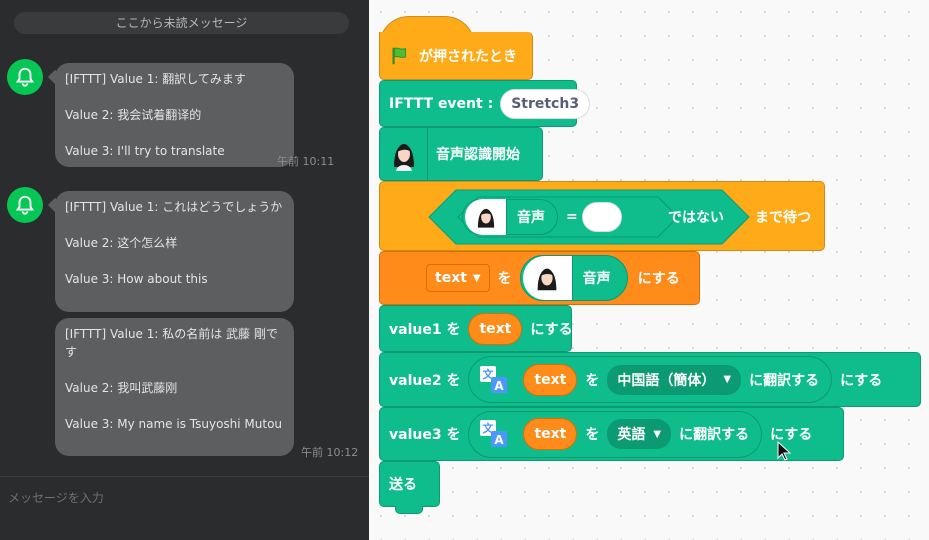 The height and width of the screenshot is (540, 929). Describe the element at coordinates (174, 207) in the screenshot. I see `message-line: [IFTTT] Value 1: これはどうでしょうか` at that location.